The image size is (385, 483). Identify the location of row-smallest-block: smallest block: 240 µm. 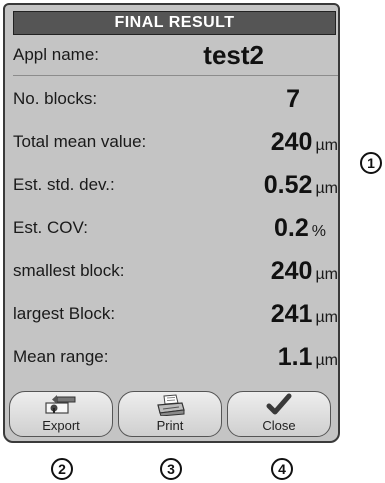
(175, 271).